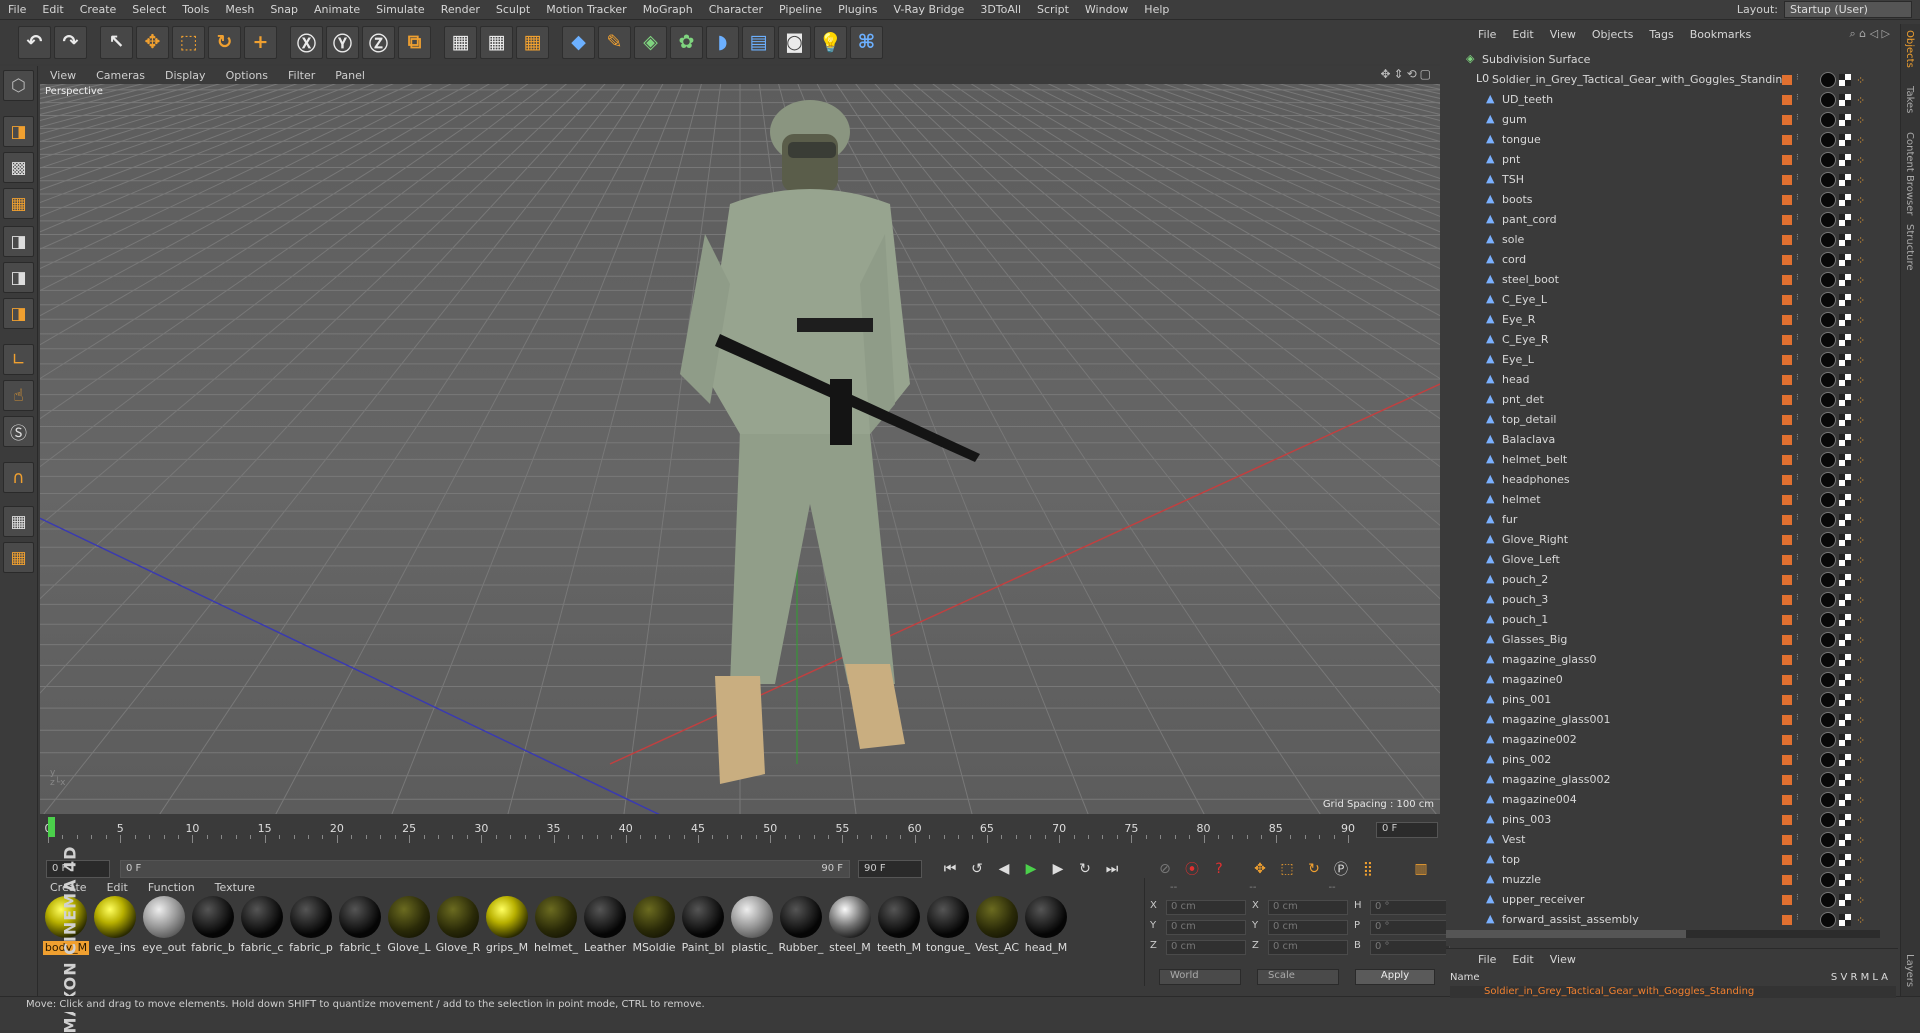 The image size is (1920, 1033). I want to click on subdivision-surface-button: ◈, so click(650, 42).